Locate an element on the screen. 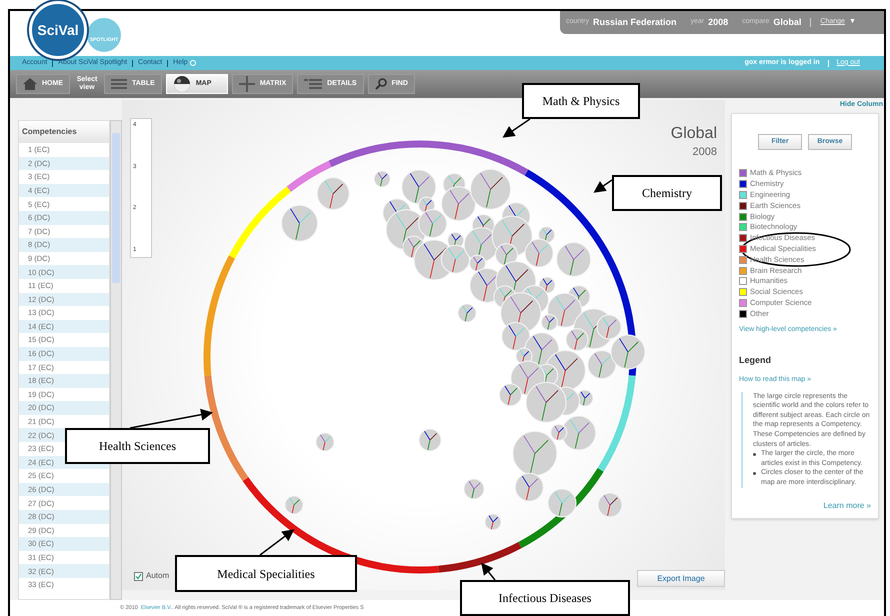 The image size is (890, 616). legend-title: Legend is located at coordinates (755, 360).